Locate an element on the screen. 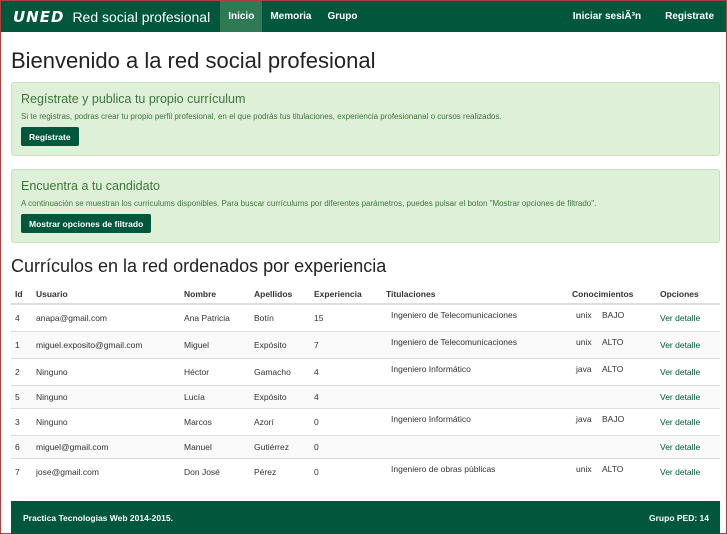  brand-title: Red social profesional is located at coordinates (141, 17).